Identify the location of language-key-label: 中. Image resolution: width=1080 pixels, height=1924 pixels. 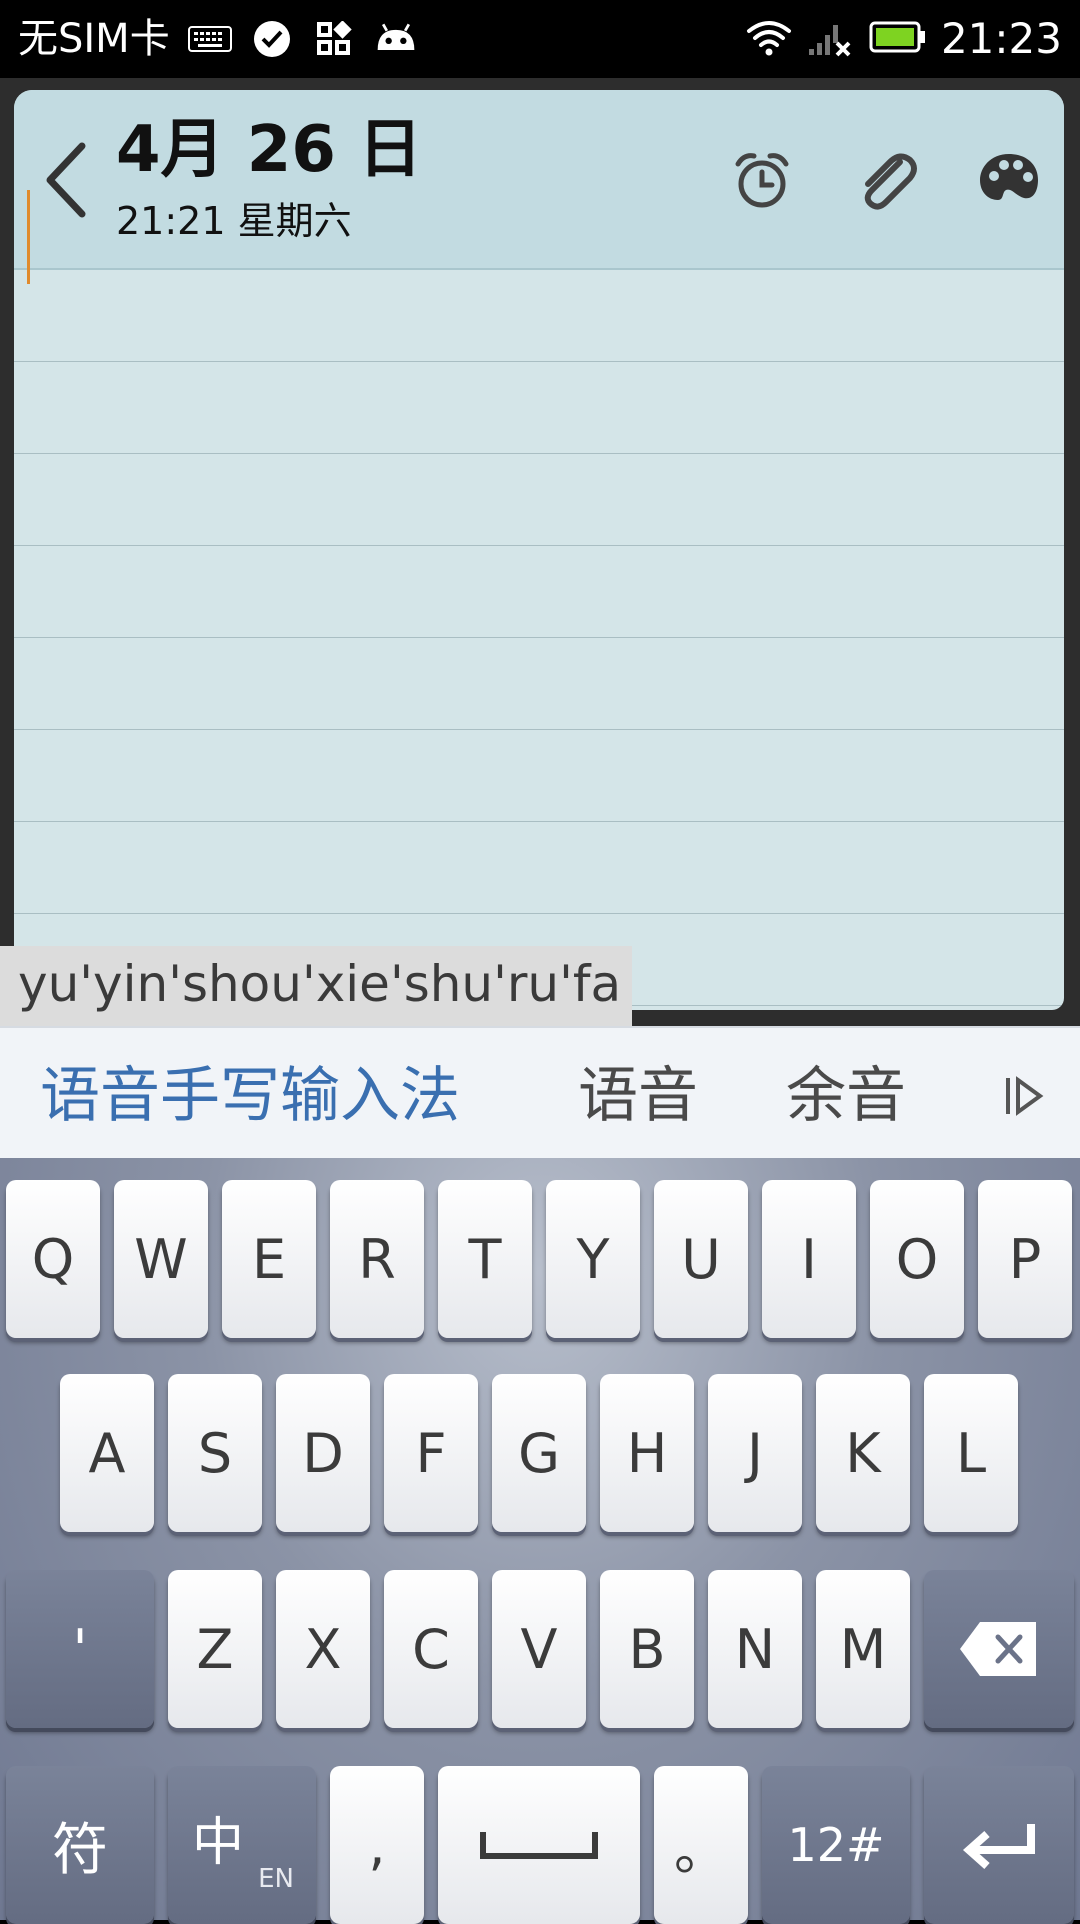
(218, 1843).